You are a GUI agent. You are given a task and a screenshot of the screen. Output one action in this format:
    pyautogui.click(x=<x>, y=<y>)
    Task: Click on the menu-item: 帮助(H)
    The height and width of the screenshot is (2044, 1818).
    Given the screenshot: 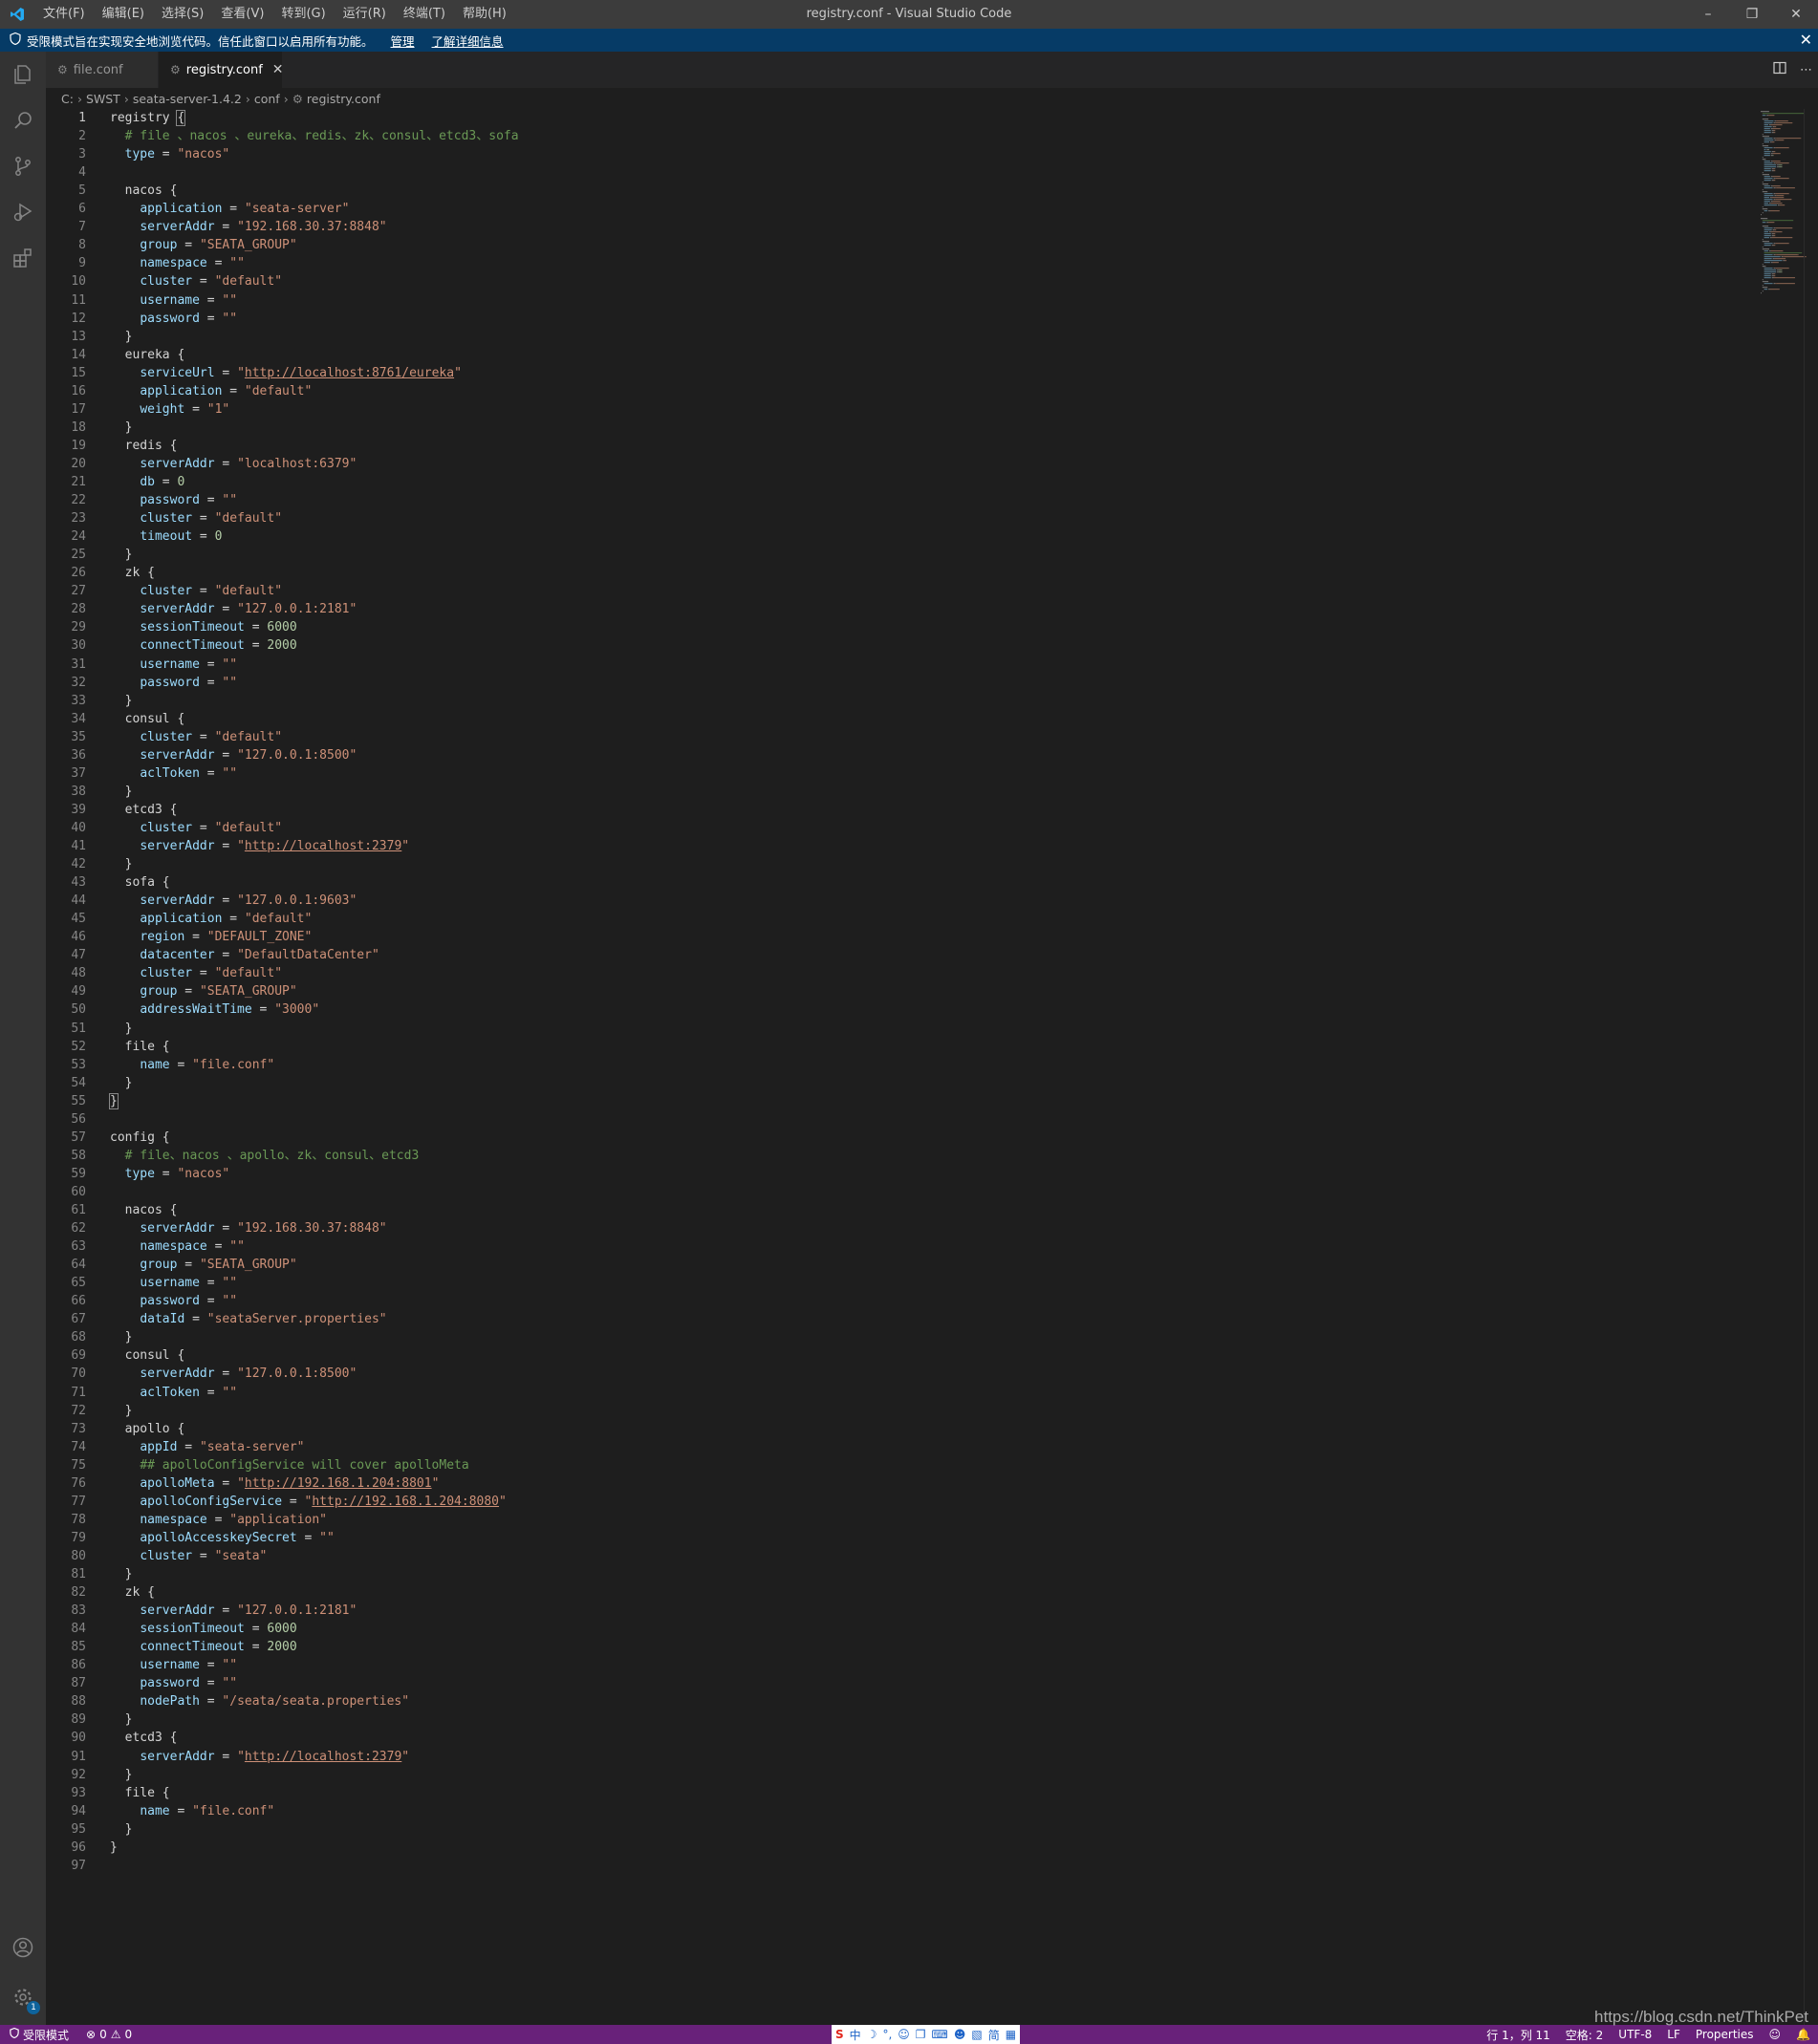 What is the action you would take?
    pyautogui.click(x=484, y=14)
    